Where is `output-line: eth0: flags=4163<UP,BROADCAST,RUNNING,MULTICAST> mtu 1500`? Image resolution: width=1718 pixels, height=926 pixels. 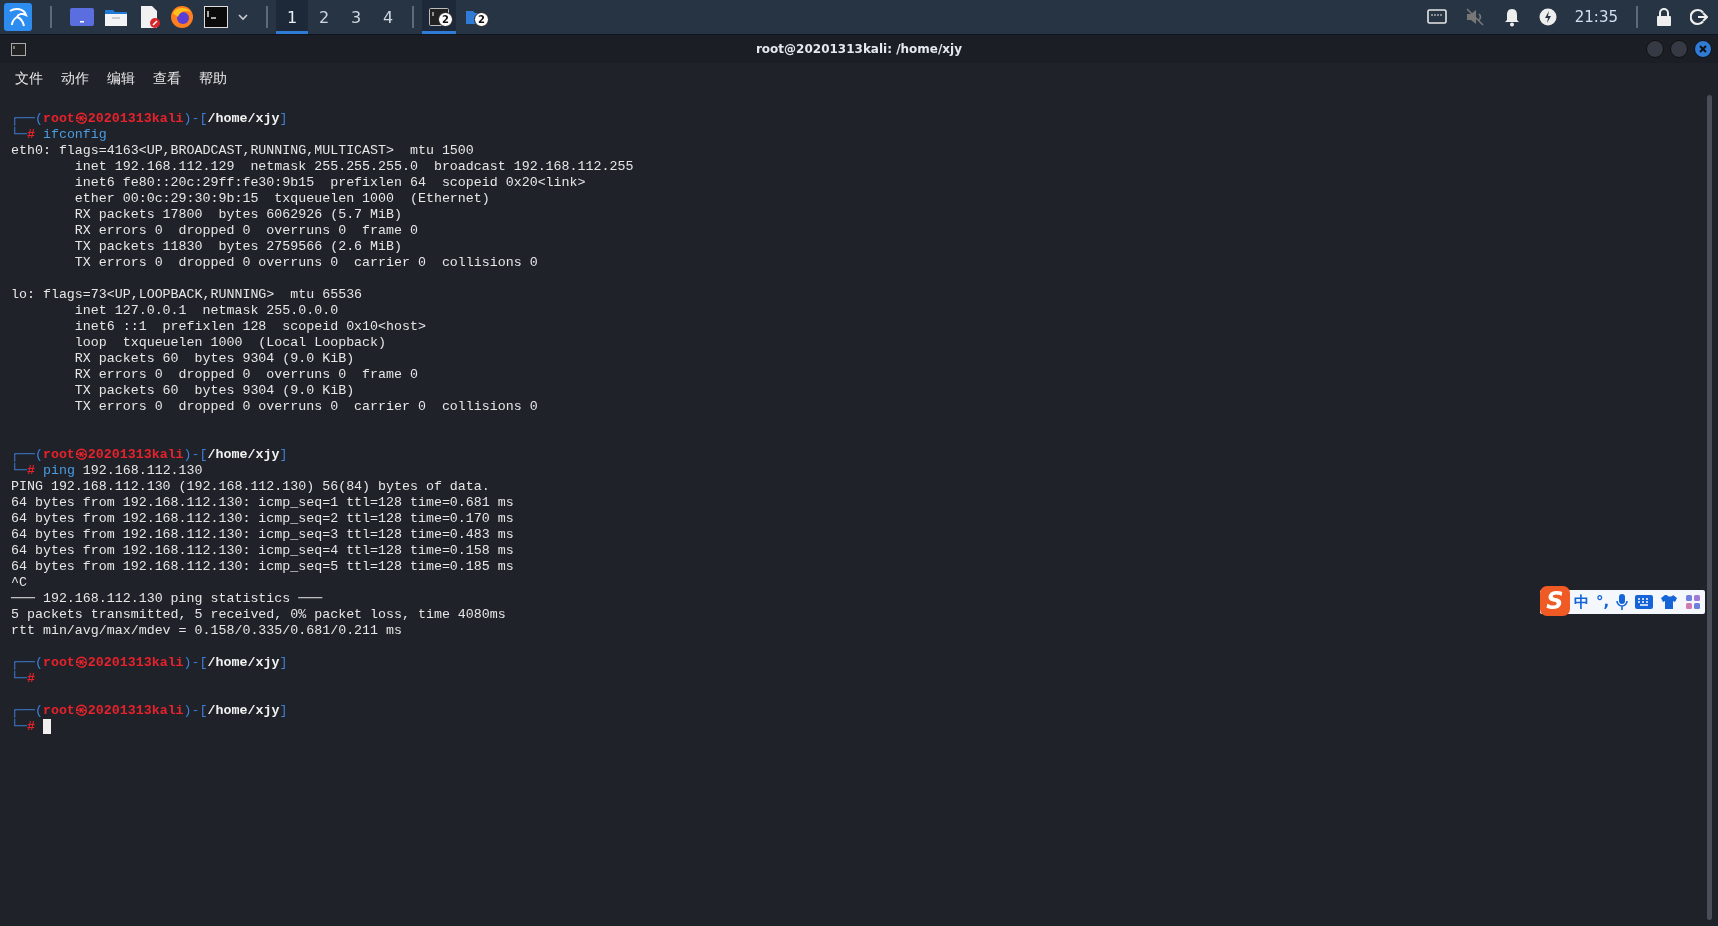 output-line: eth0: flags=4163<UP,BROADCAST,RUNNING,MULTICAST> mtu 1500 is located at coordinates (242, 150).